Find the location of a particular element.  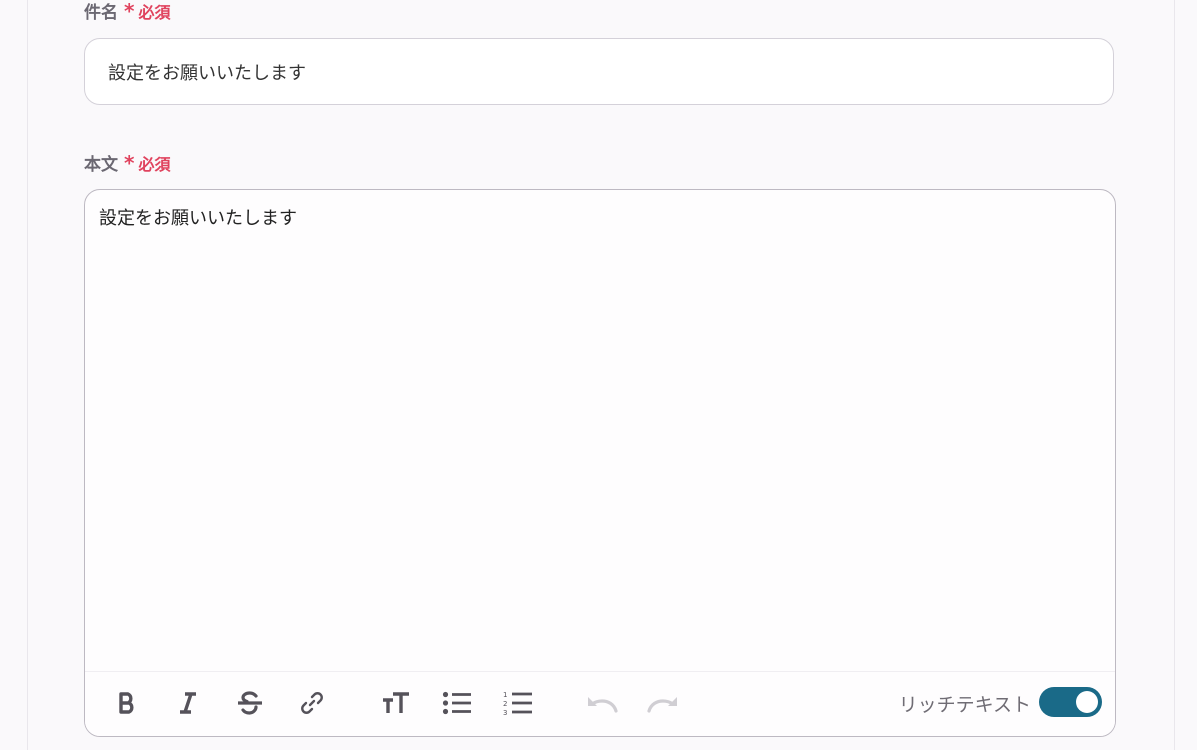

bold-icon is located at coordinates (127, 703).